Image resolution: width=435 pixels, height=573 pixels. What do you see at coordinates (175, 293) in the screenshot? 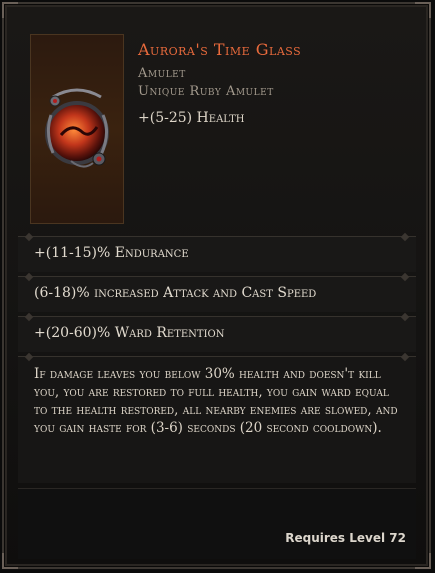
I see `affix-attack-cast-speed: (6-18)% increased Attack and Cast Speed` at bounding box center [175, 293].